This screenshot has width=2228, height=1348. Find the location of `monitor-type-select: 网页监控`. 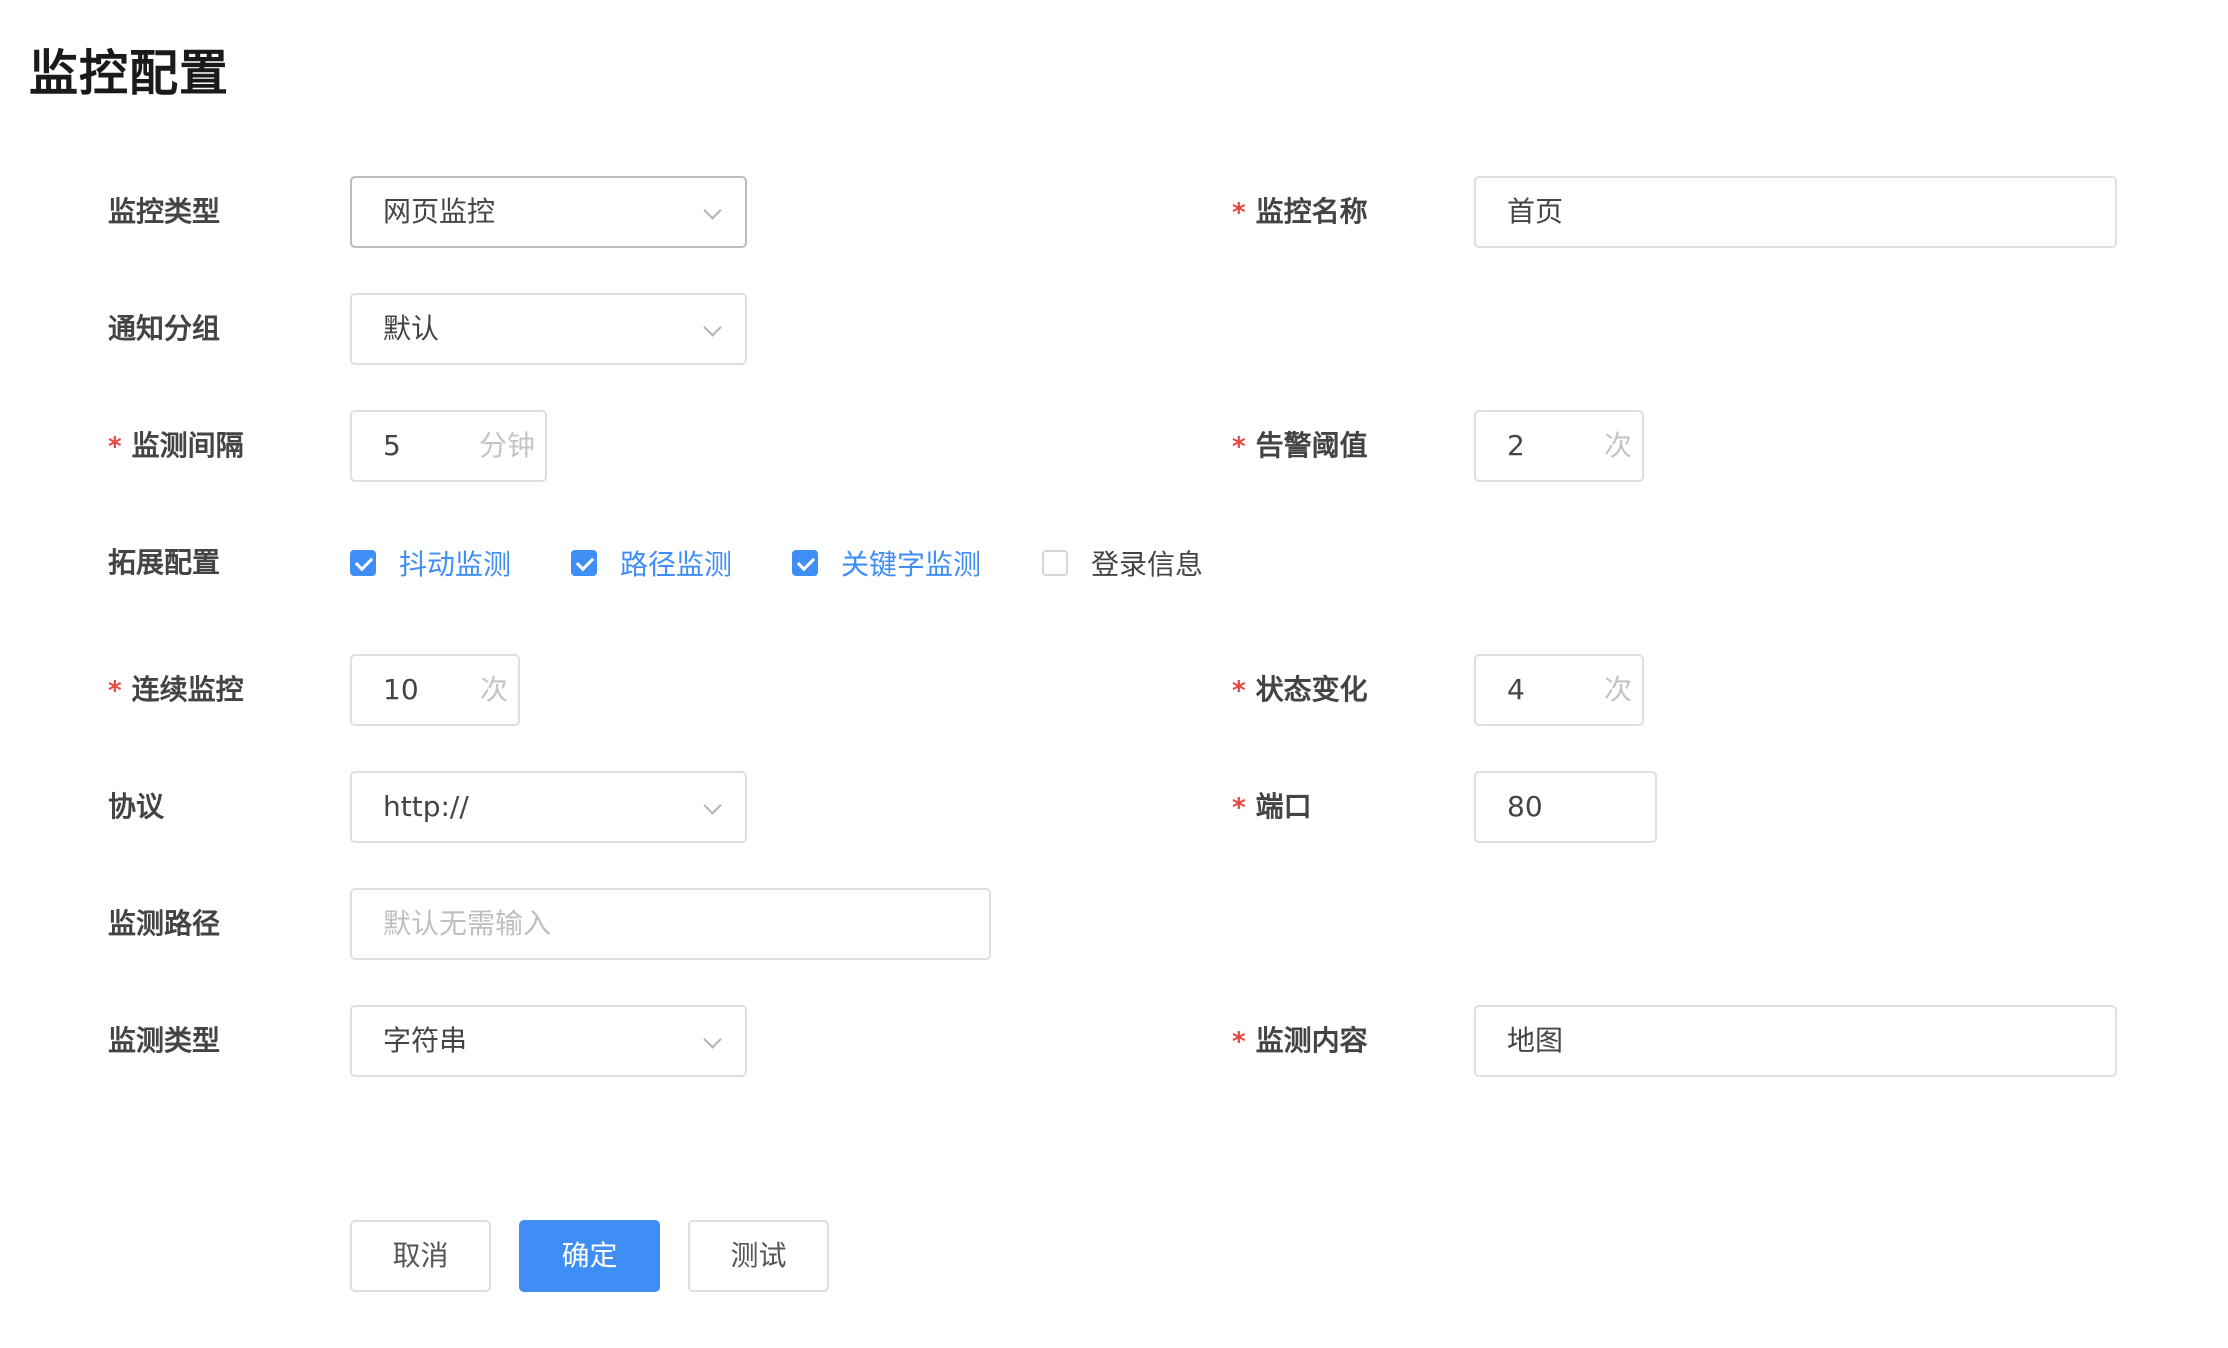

monitor-type-select: 网页监控 is located at coordinates (548, 212).